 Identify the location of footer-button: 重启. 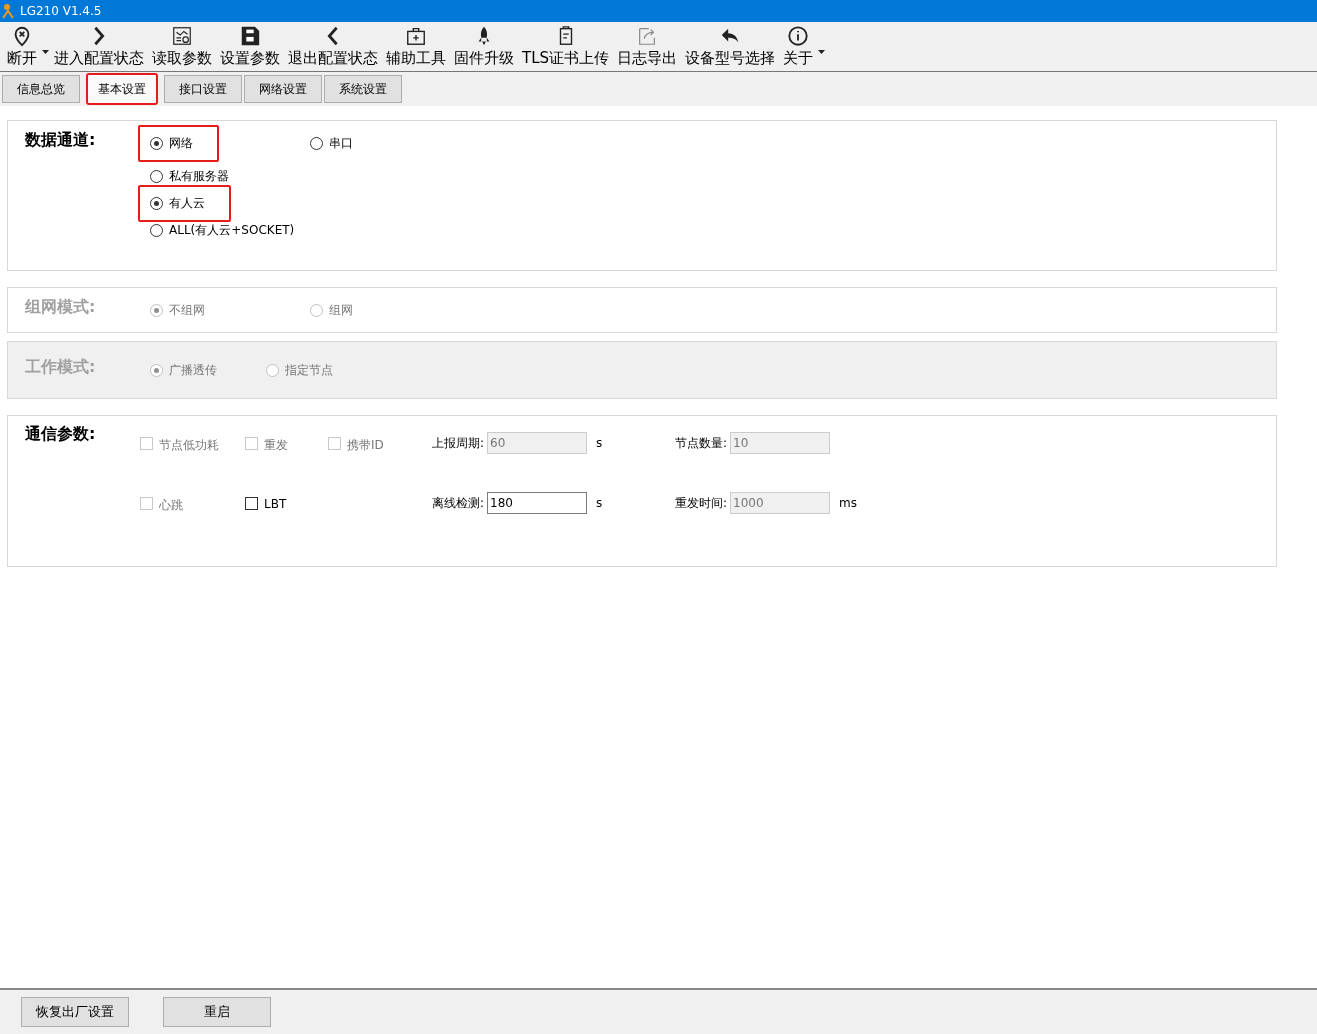
(217, 1012).